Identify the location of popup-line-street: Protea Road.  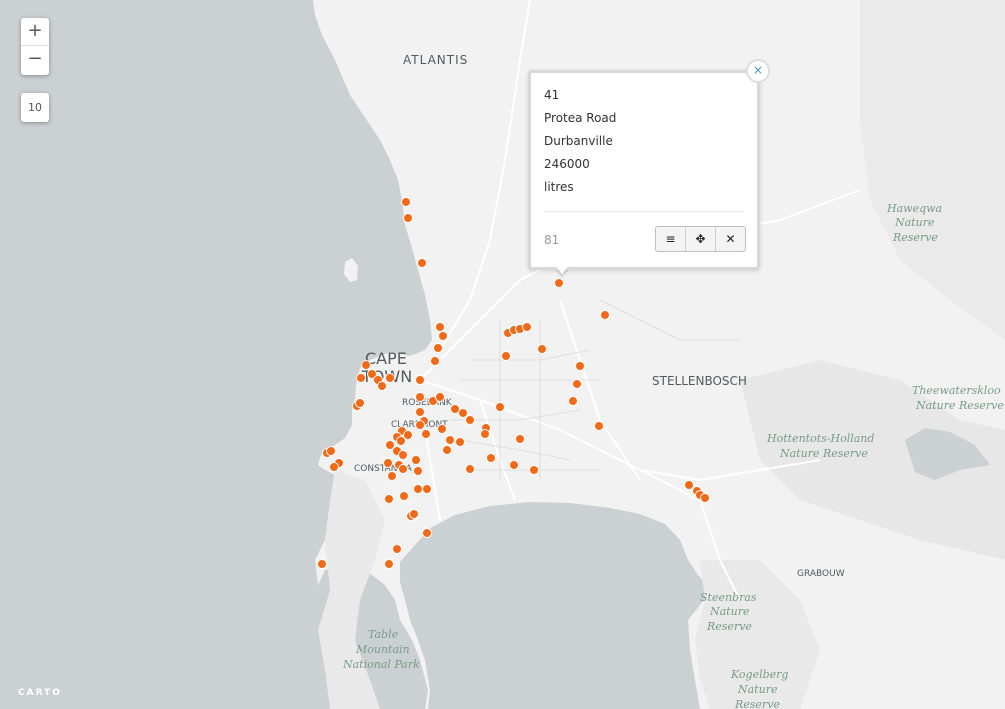
(580, 118).